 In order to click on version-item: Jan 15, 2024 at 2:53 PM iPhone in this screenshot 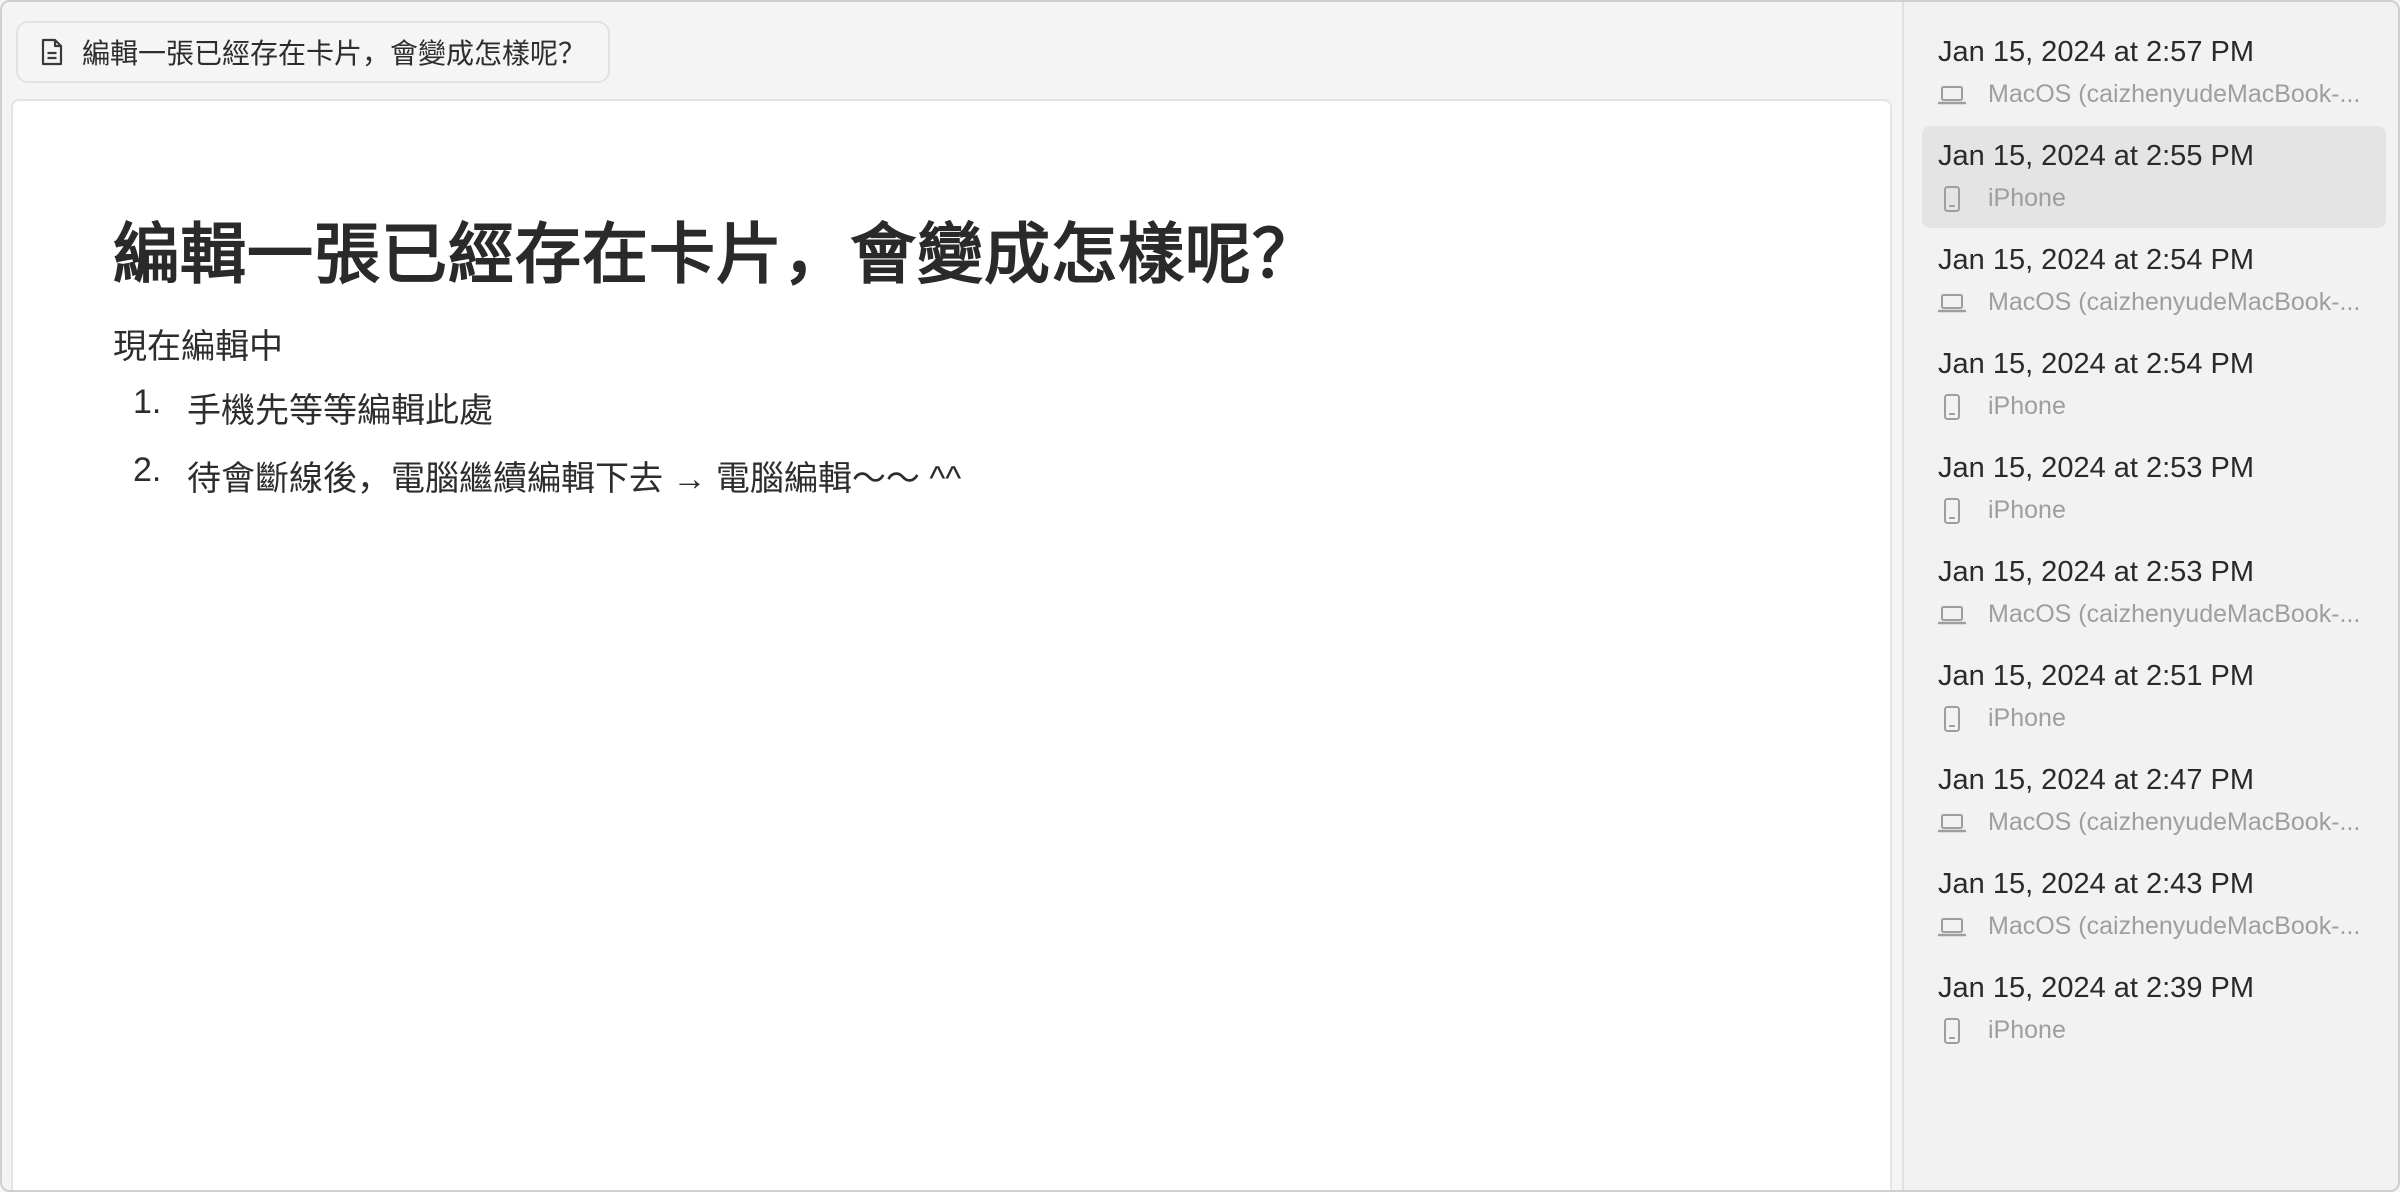, I will do `click(2154, 489)`.